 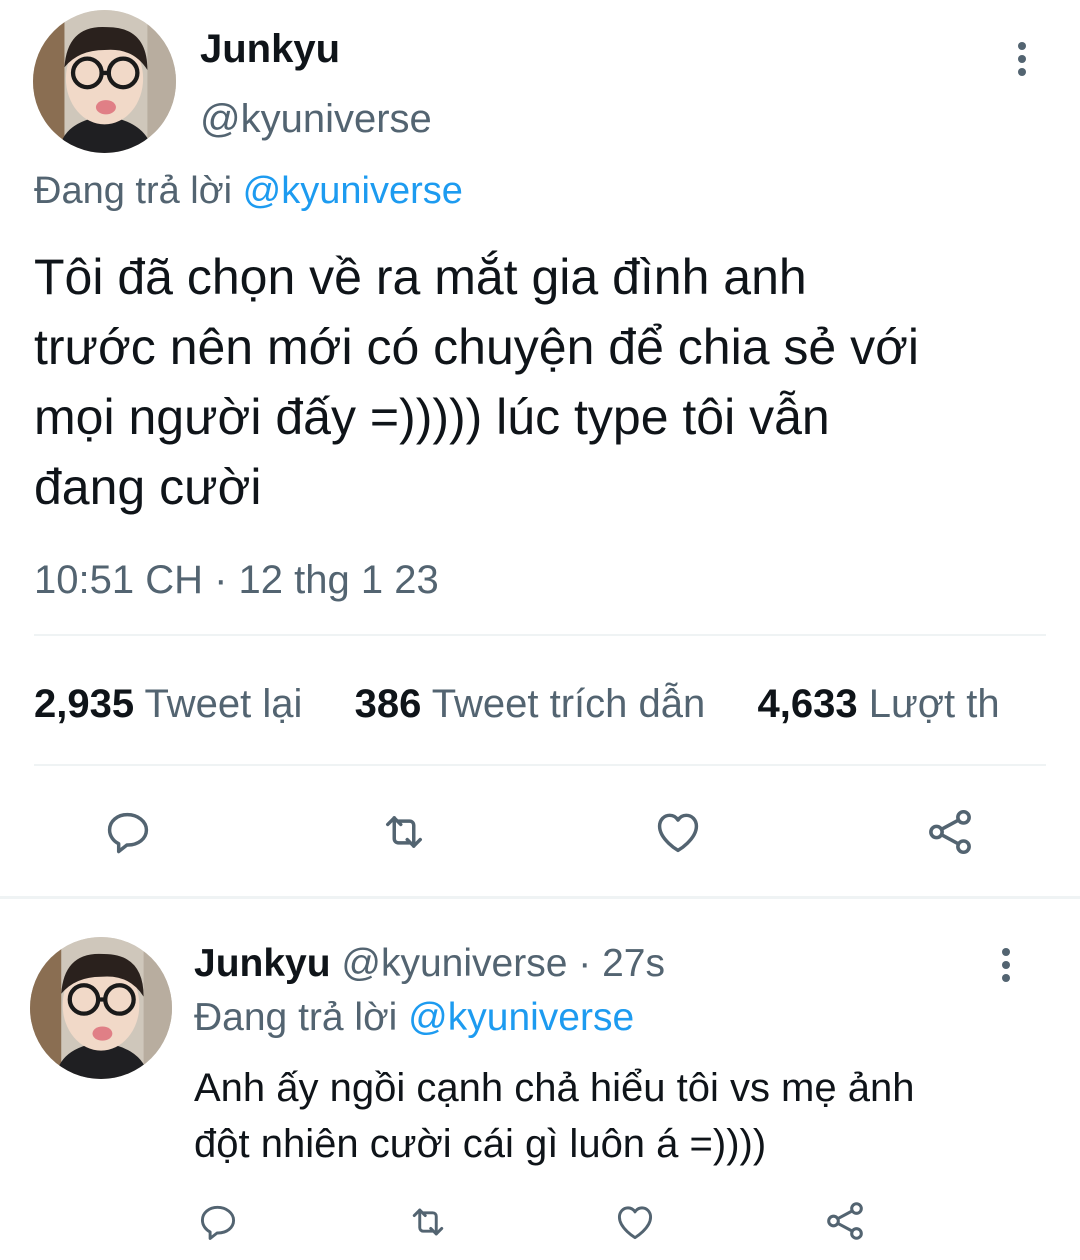 I want to click on tweet-text-line: mọi người đấy =))))) lúc type tôi vẫn, so click(x=432, y=417).